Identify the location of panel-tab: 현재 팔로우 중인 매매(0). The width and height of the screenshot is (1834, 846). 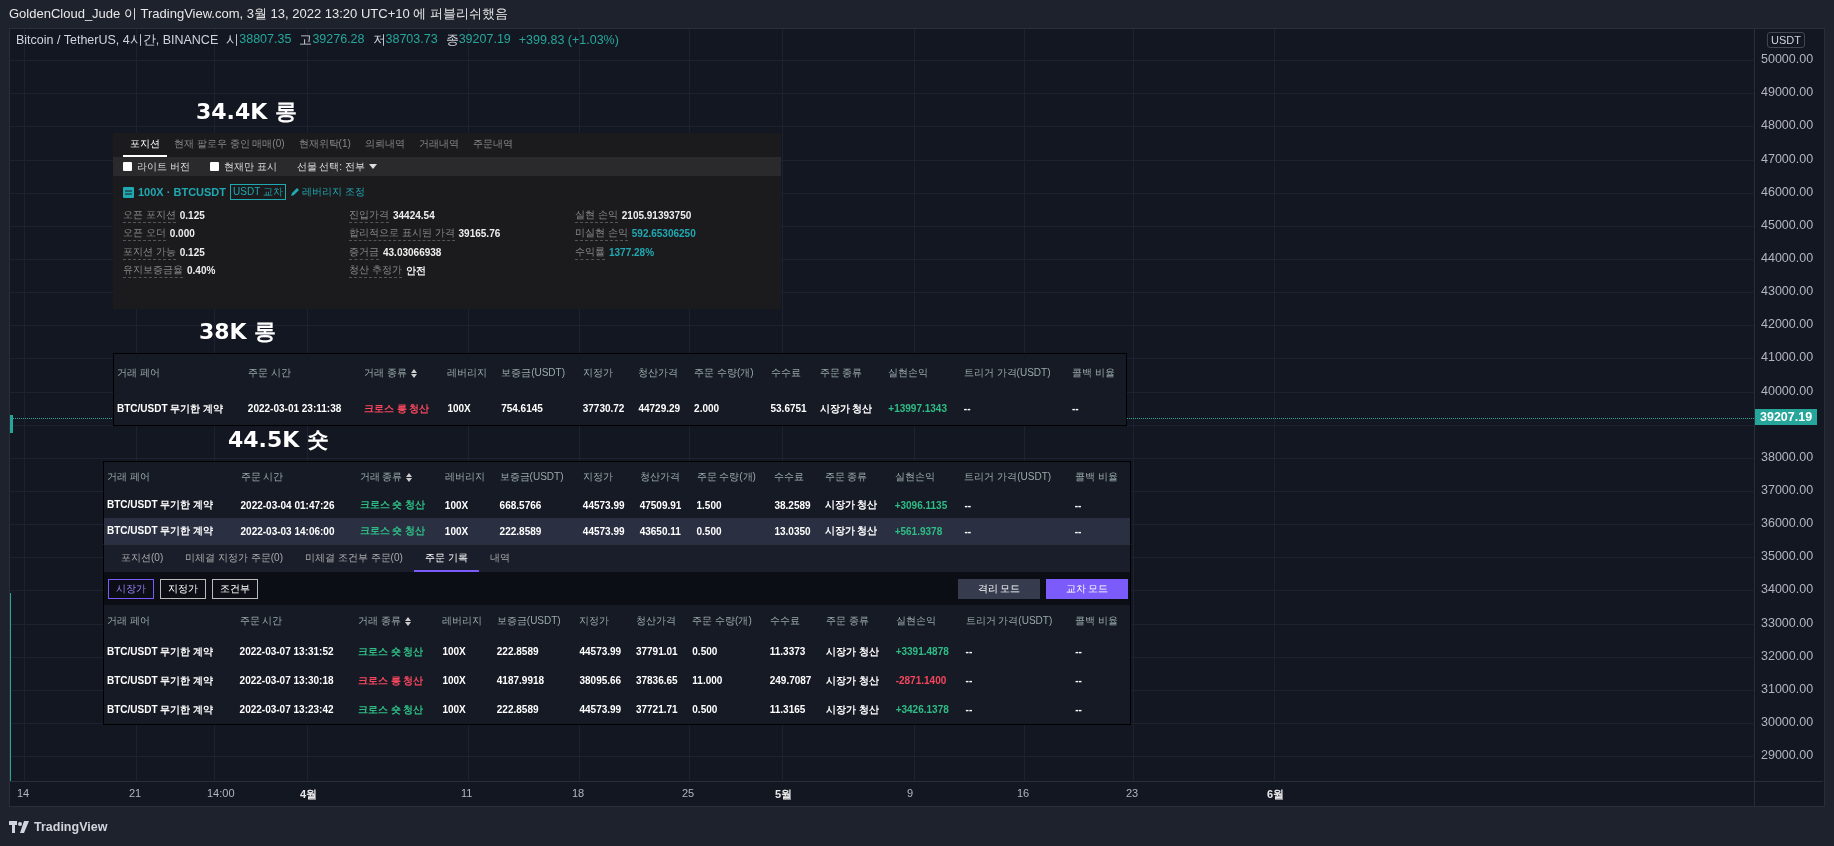
(229, 145).